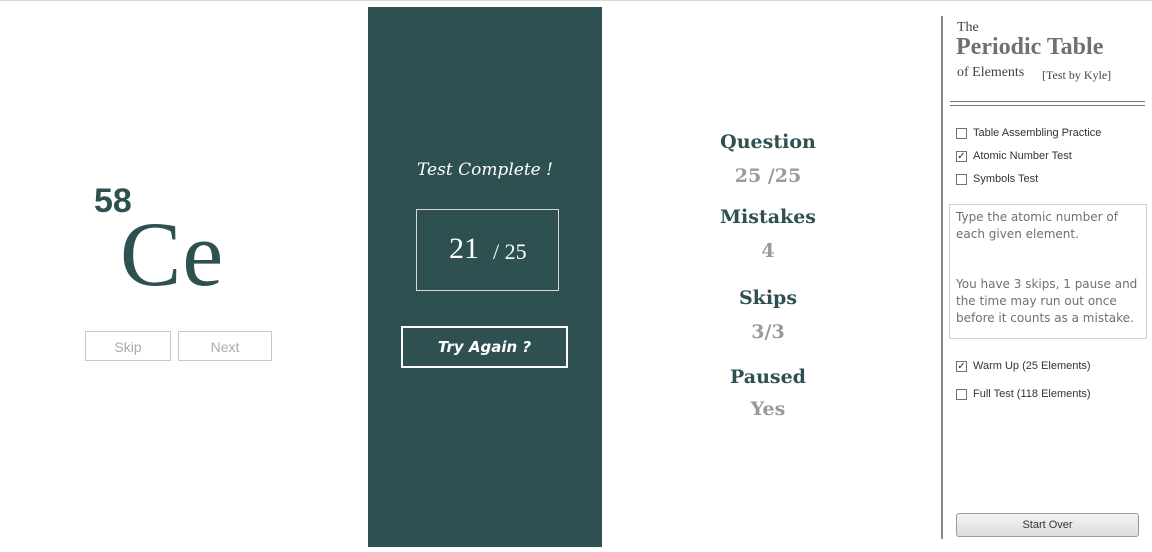 The image size is (1152, 552). What do you see at coordinates (510, 251) in the screenshot?
I see `score-total: / 25` at bounding box center [510, 251].